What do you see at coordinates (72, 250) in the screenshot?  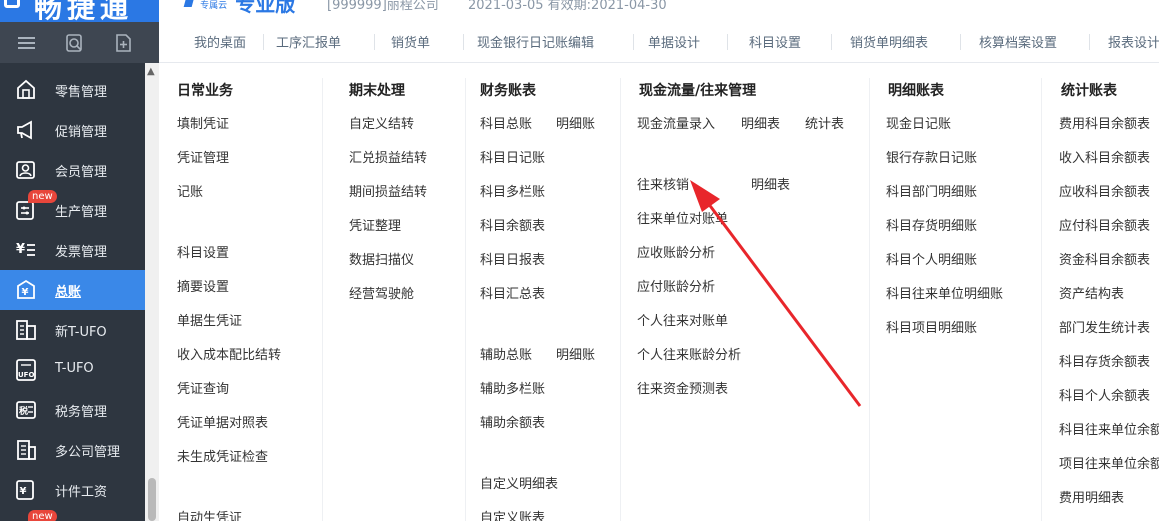 I see `sidebar-item-invoice: ¥ 发票管理` at bounding box center [72, 250].